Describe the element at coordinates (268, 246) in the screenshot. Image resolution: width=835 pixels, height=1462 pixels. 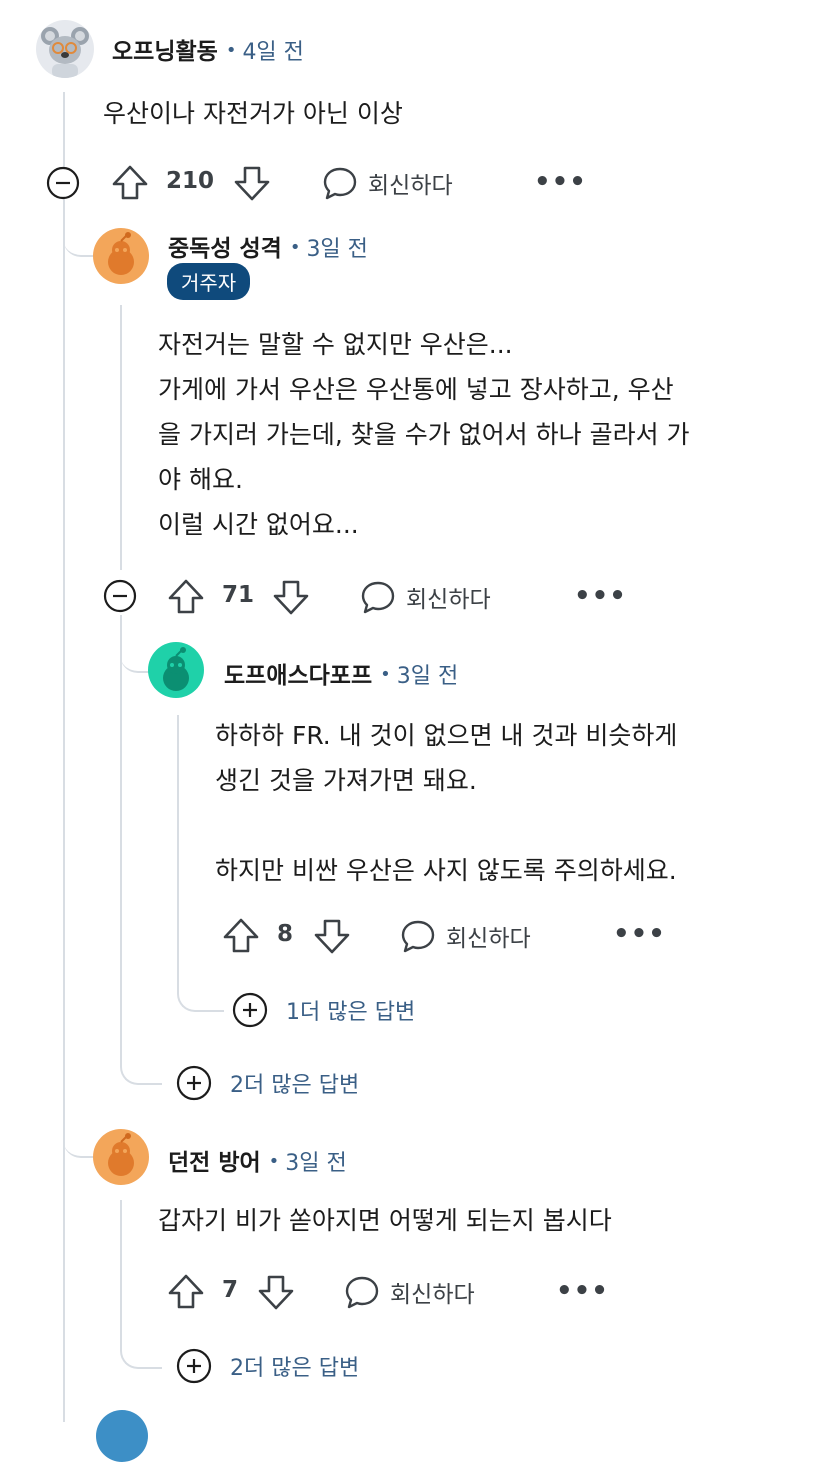
I see `comment-username: 중독성 성격 • 3일 전` at that location.